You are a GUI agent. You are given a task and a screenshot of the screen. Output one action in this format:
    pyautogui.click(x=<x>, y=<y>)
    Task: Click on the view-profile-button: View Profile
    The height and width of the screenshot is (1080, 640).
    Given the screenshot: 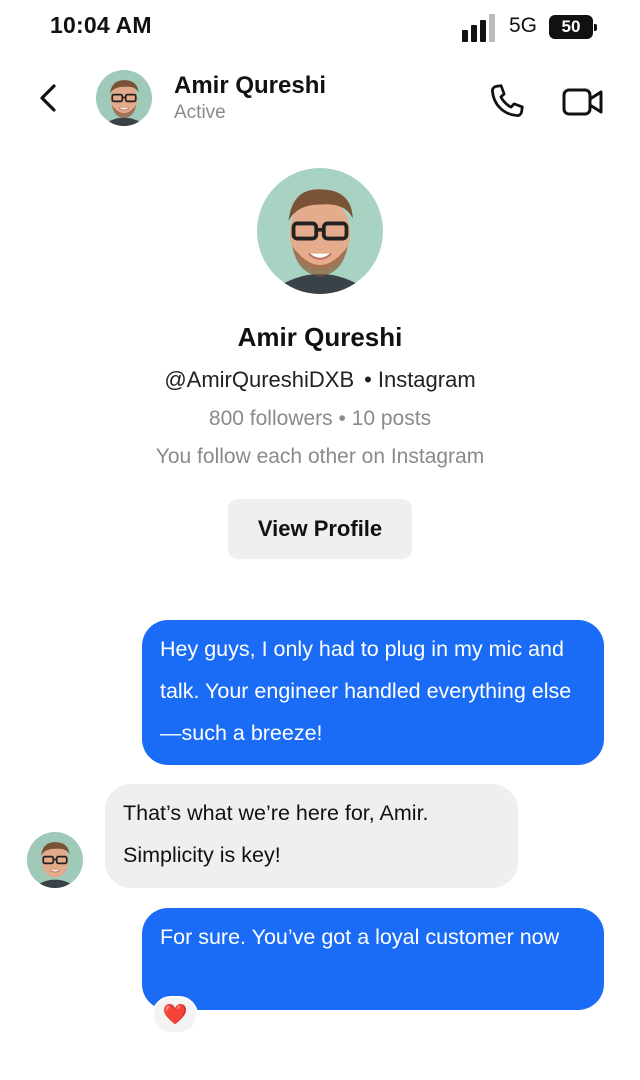 What is the action you would take?
    pyautogui.click(x=320, y=529)
    